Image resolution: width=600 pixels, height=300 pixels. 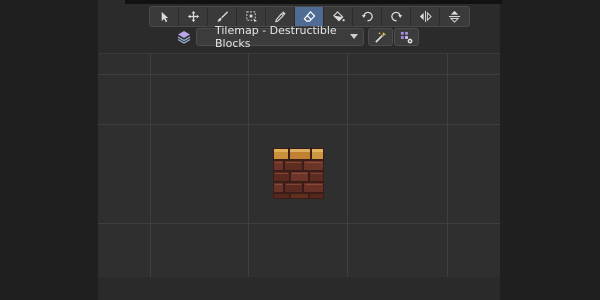 I want to click on move-tool-button, so click(x=193, y=16).